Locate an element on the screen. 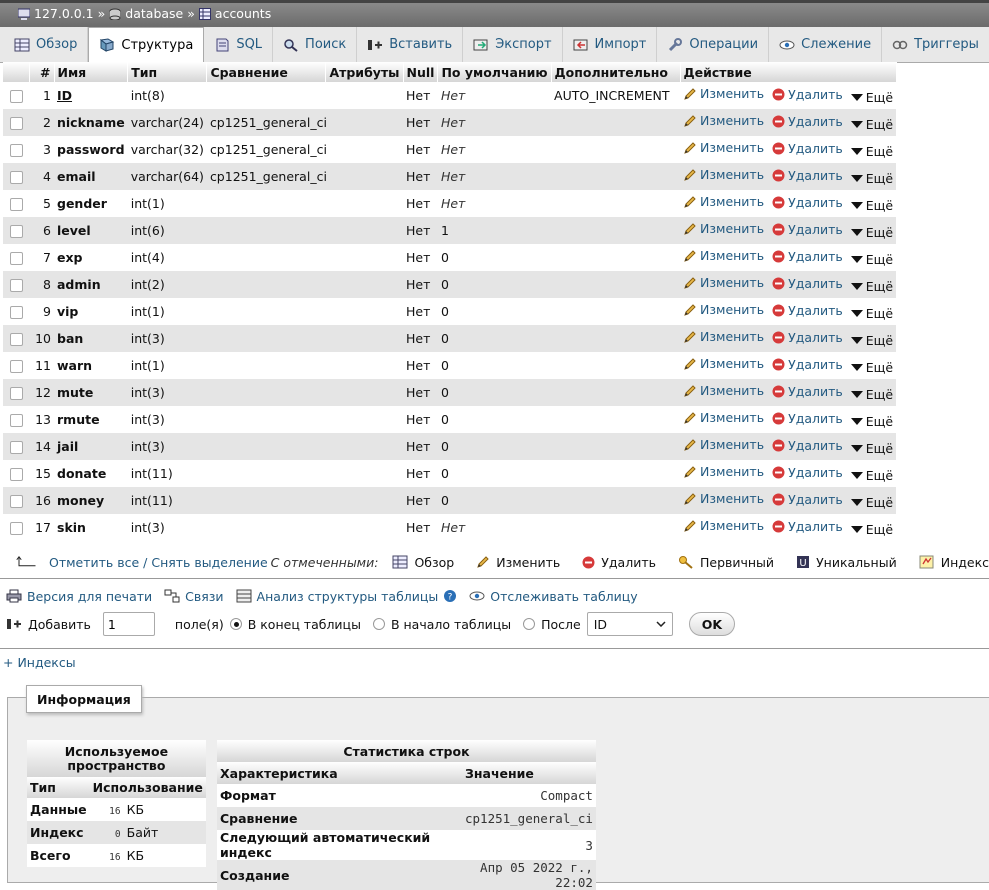  tab-eye: Слежение is located at coordinates (826, 44).